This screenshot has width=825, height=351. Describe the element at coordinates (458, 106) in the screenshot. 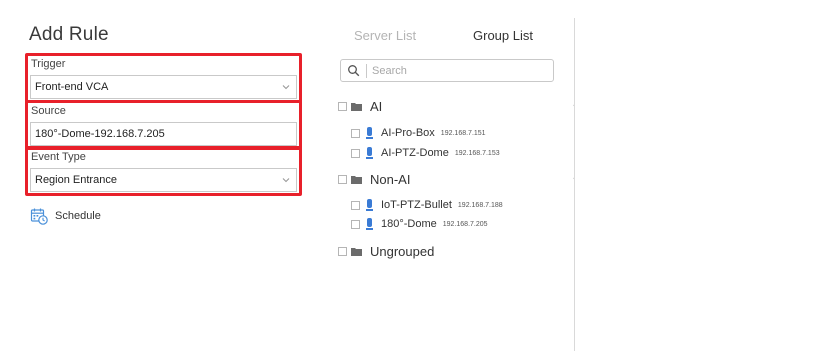

I see `tree-group-ai: AI` at that location.